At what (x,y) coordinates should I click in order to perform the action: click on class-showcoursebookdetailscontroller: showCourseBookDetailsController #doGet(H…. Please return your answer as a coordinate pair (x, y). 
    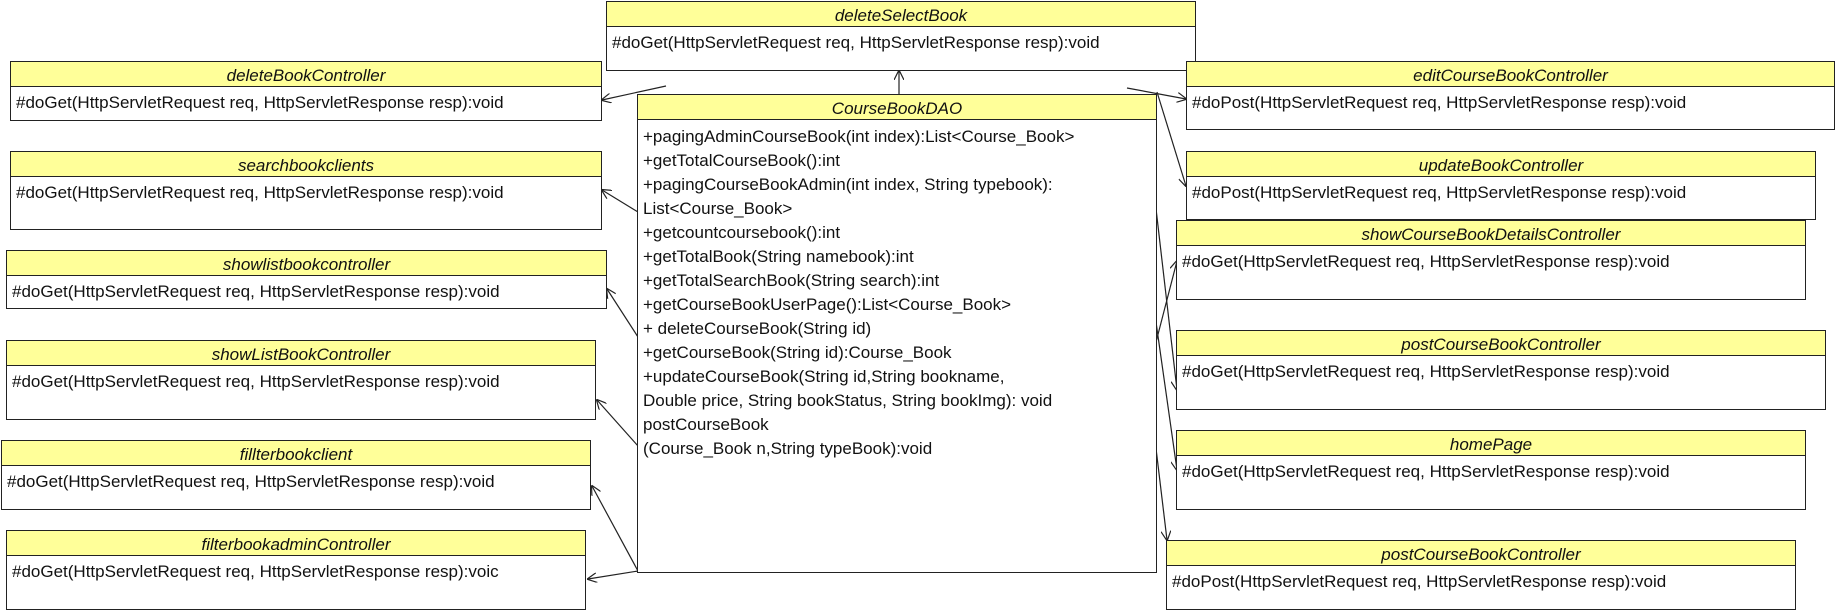
    Looking at the image, I should click on (1491, 260).